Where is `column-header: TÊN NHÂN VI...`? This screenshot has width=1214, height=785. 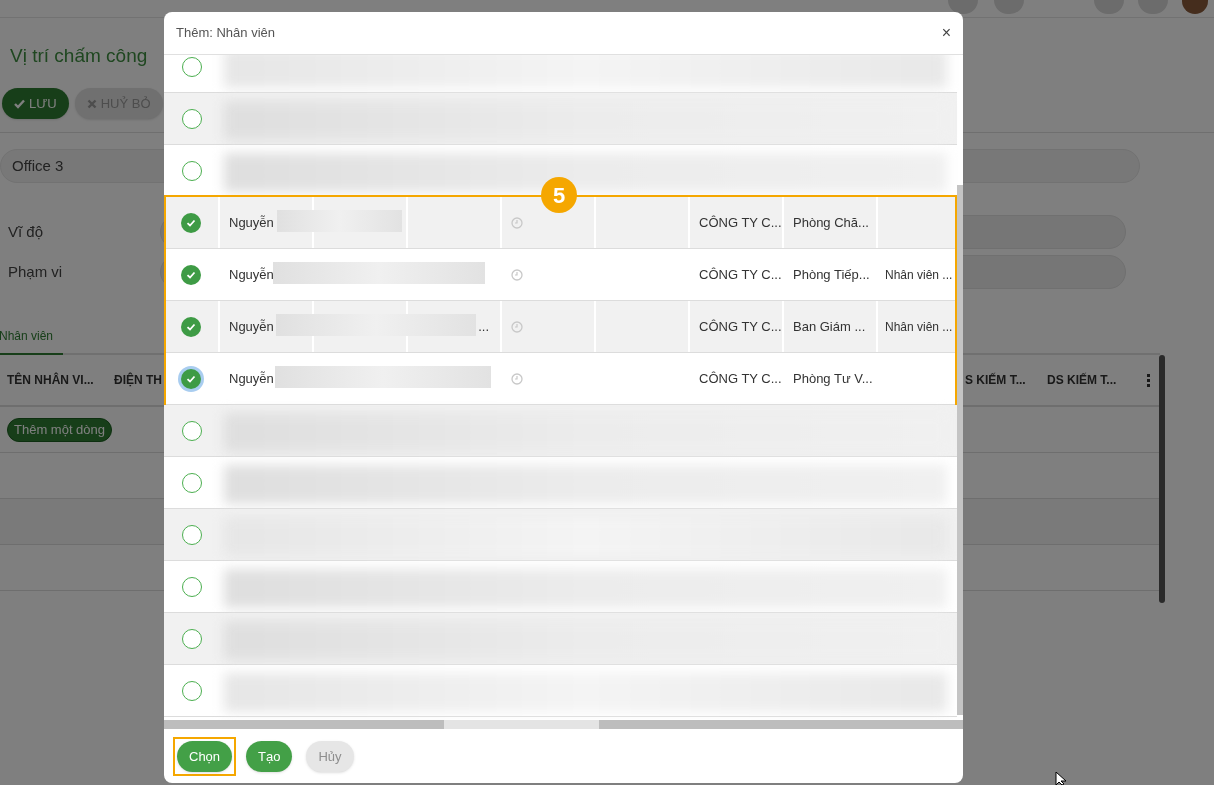 column-header: TÊN NHÂN VI... is located at coordinates (53, 380).